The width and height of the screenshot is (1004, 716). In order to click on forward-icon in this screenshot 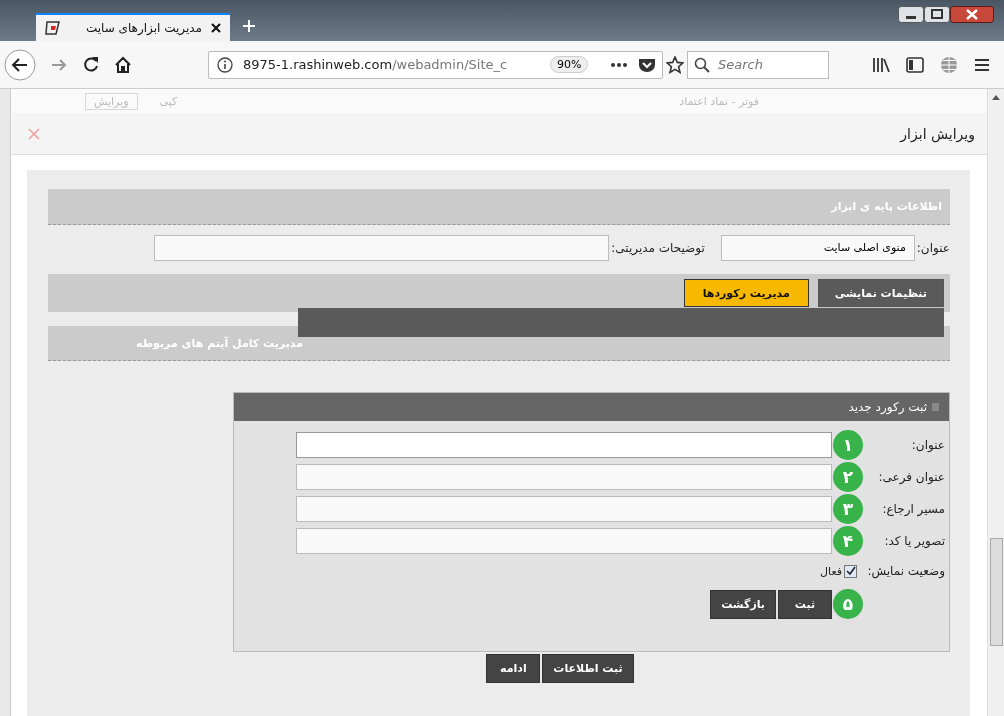, I will do `click(59, 64)`.